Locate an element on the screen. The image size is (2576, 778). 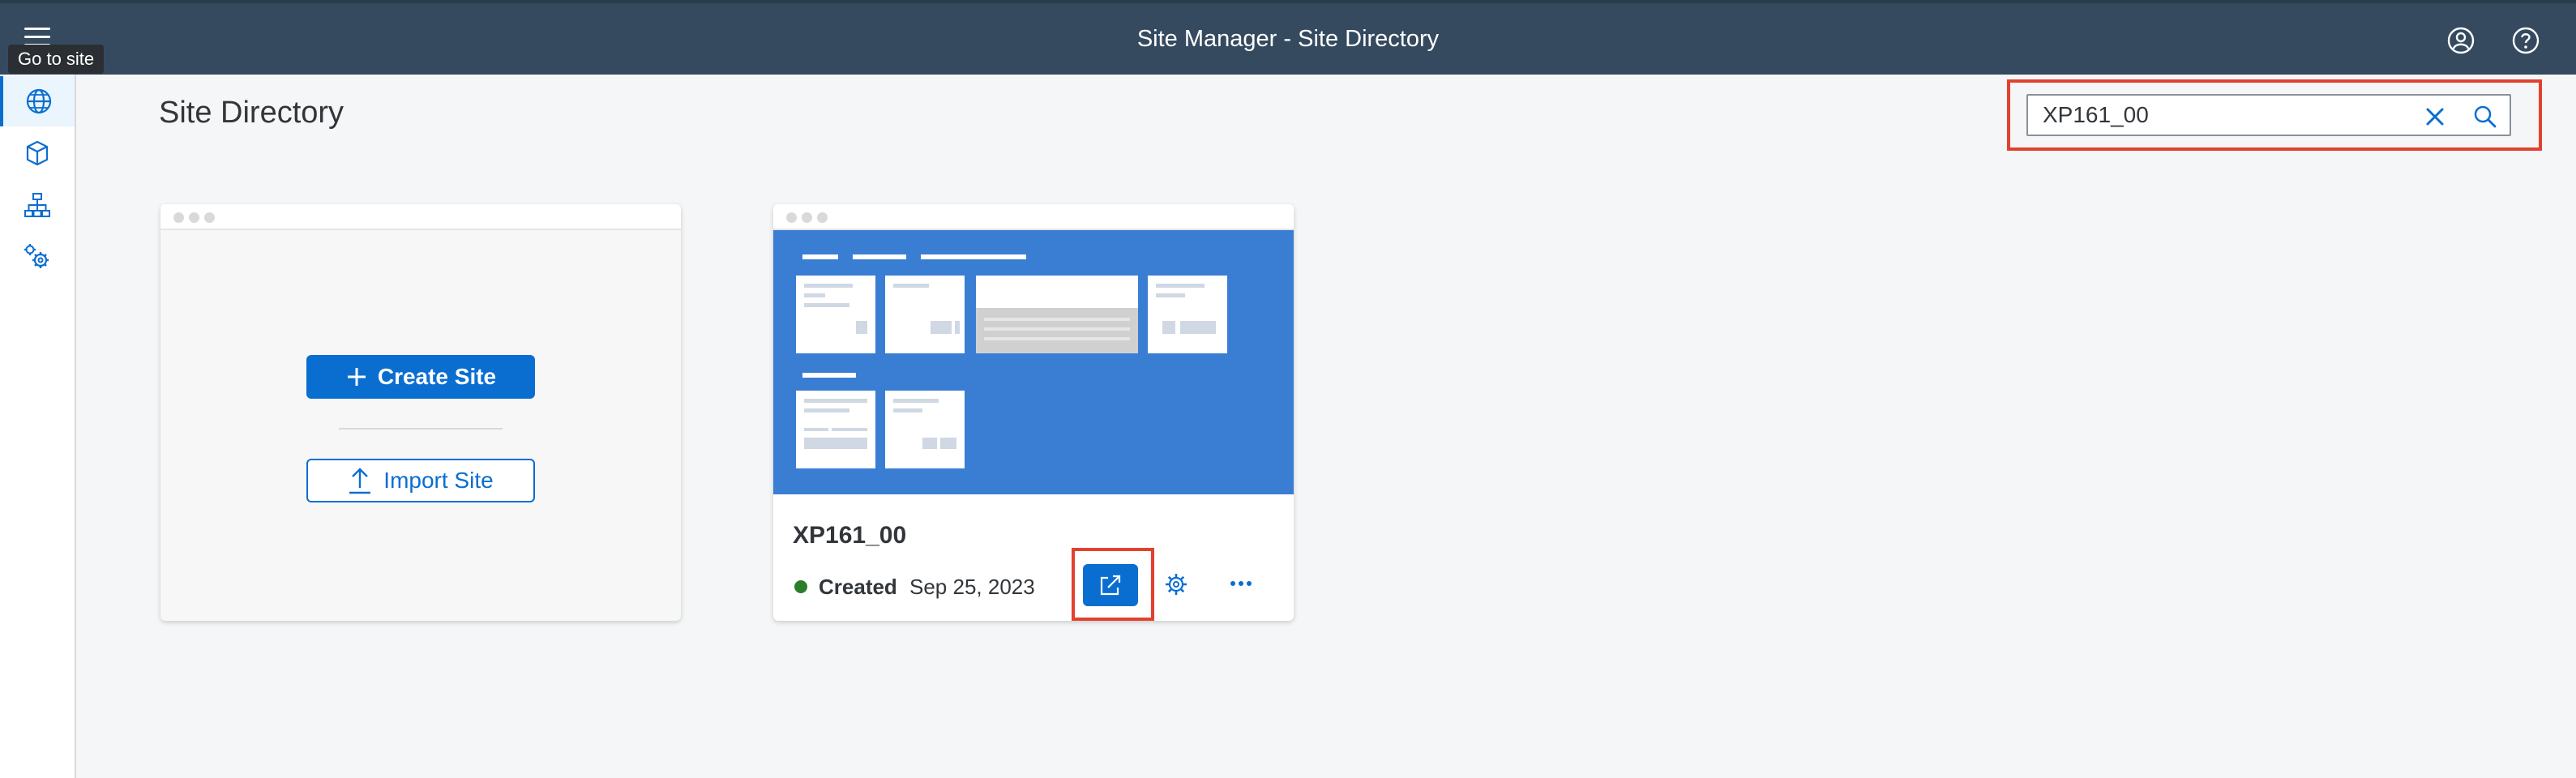
nav-item-settings is located at coordinates (37, 257).